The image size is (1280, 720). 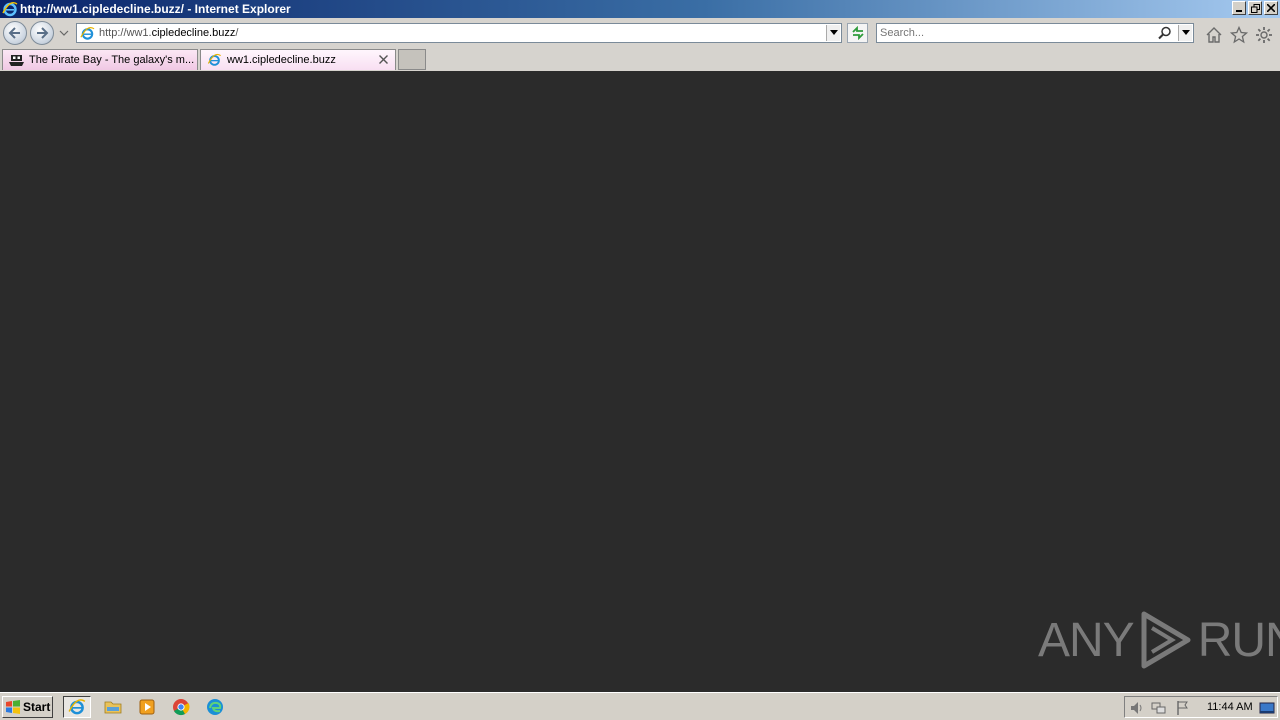 I want to click on gear-icon, so click(x=1264, y=35).